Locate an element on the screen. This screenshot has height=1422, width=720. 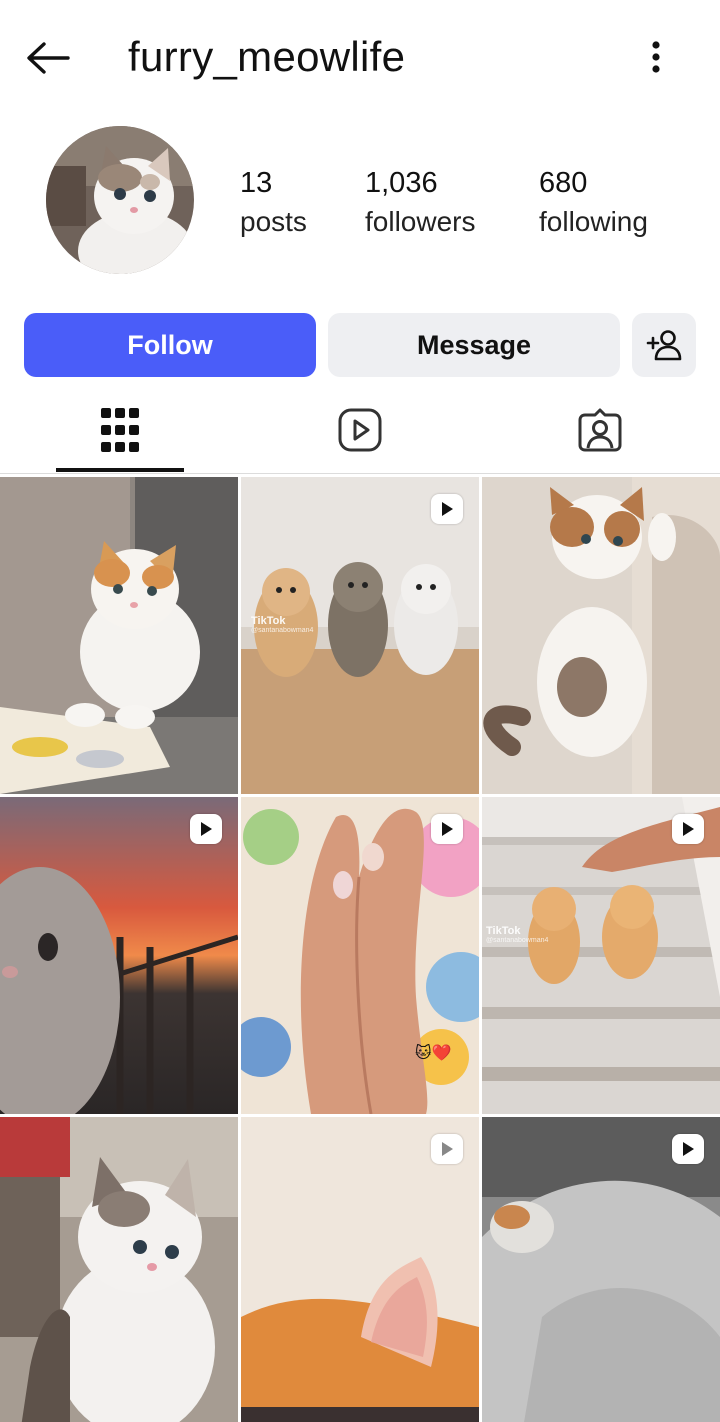
following-stat: 680 following is located at coordinates (593, 202).